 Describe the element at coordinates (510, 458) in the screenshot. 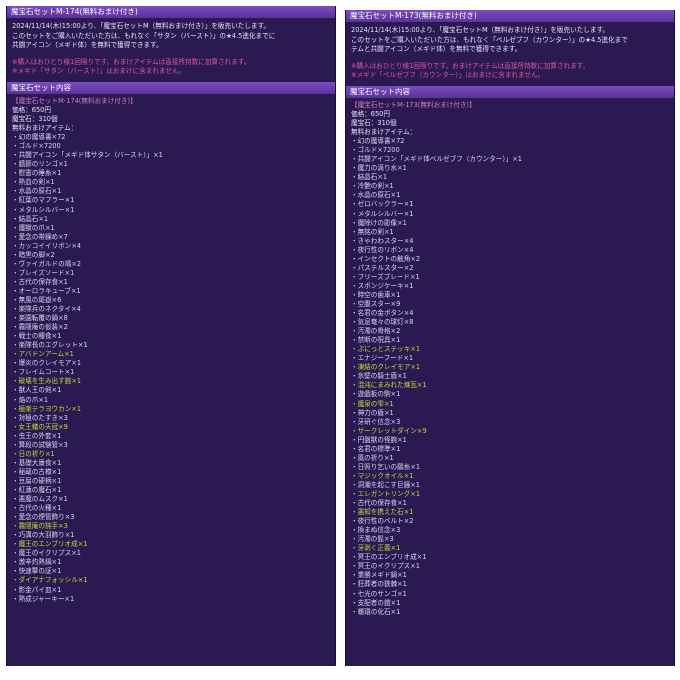

I see `bonus-item: 風の祈り×1` at that location.